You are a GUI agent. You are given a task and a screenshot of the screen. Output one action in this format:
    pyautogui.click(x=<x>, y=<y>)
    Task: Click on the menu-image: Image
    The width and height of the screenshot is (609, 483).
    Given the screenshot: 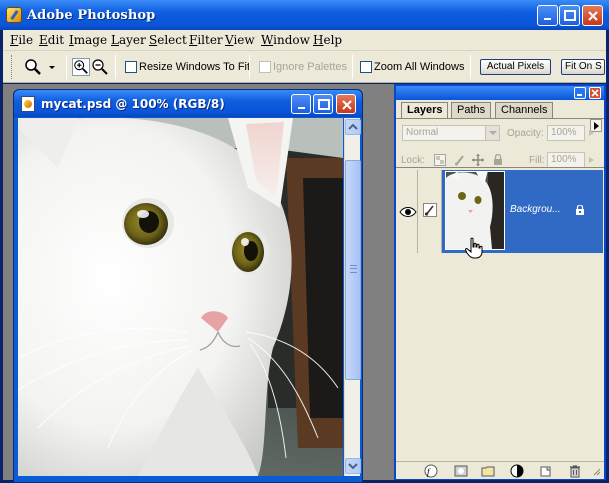 What is the action you would take?
    pyautogui.click(x=88, y=40)
    